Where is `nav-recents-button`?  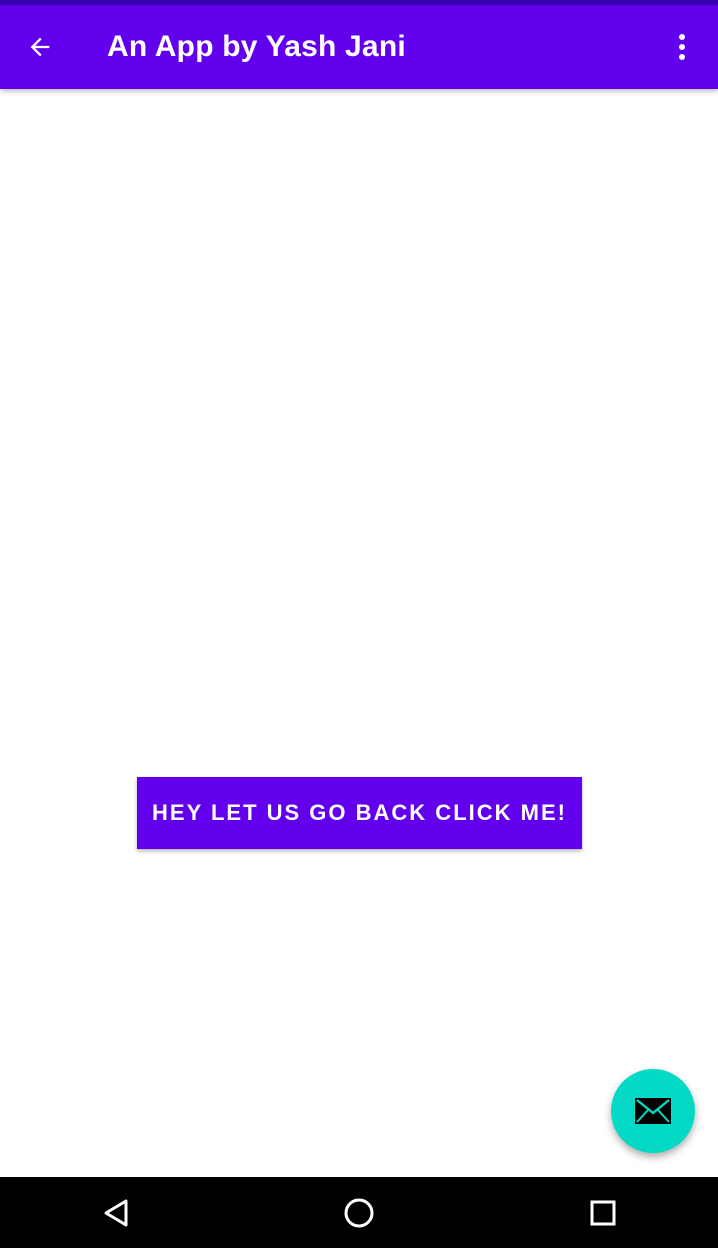
nav-recents-button is located at coordinates (603, 1213).